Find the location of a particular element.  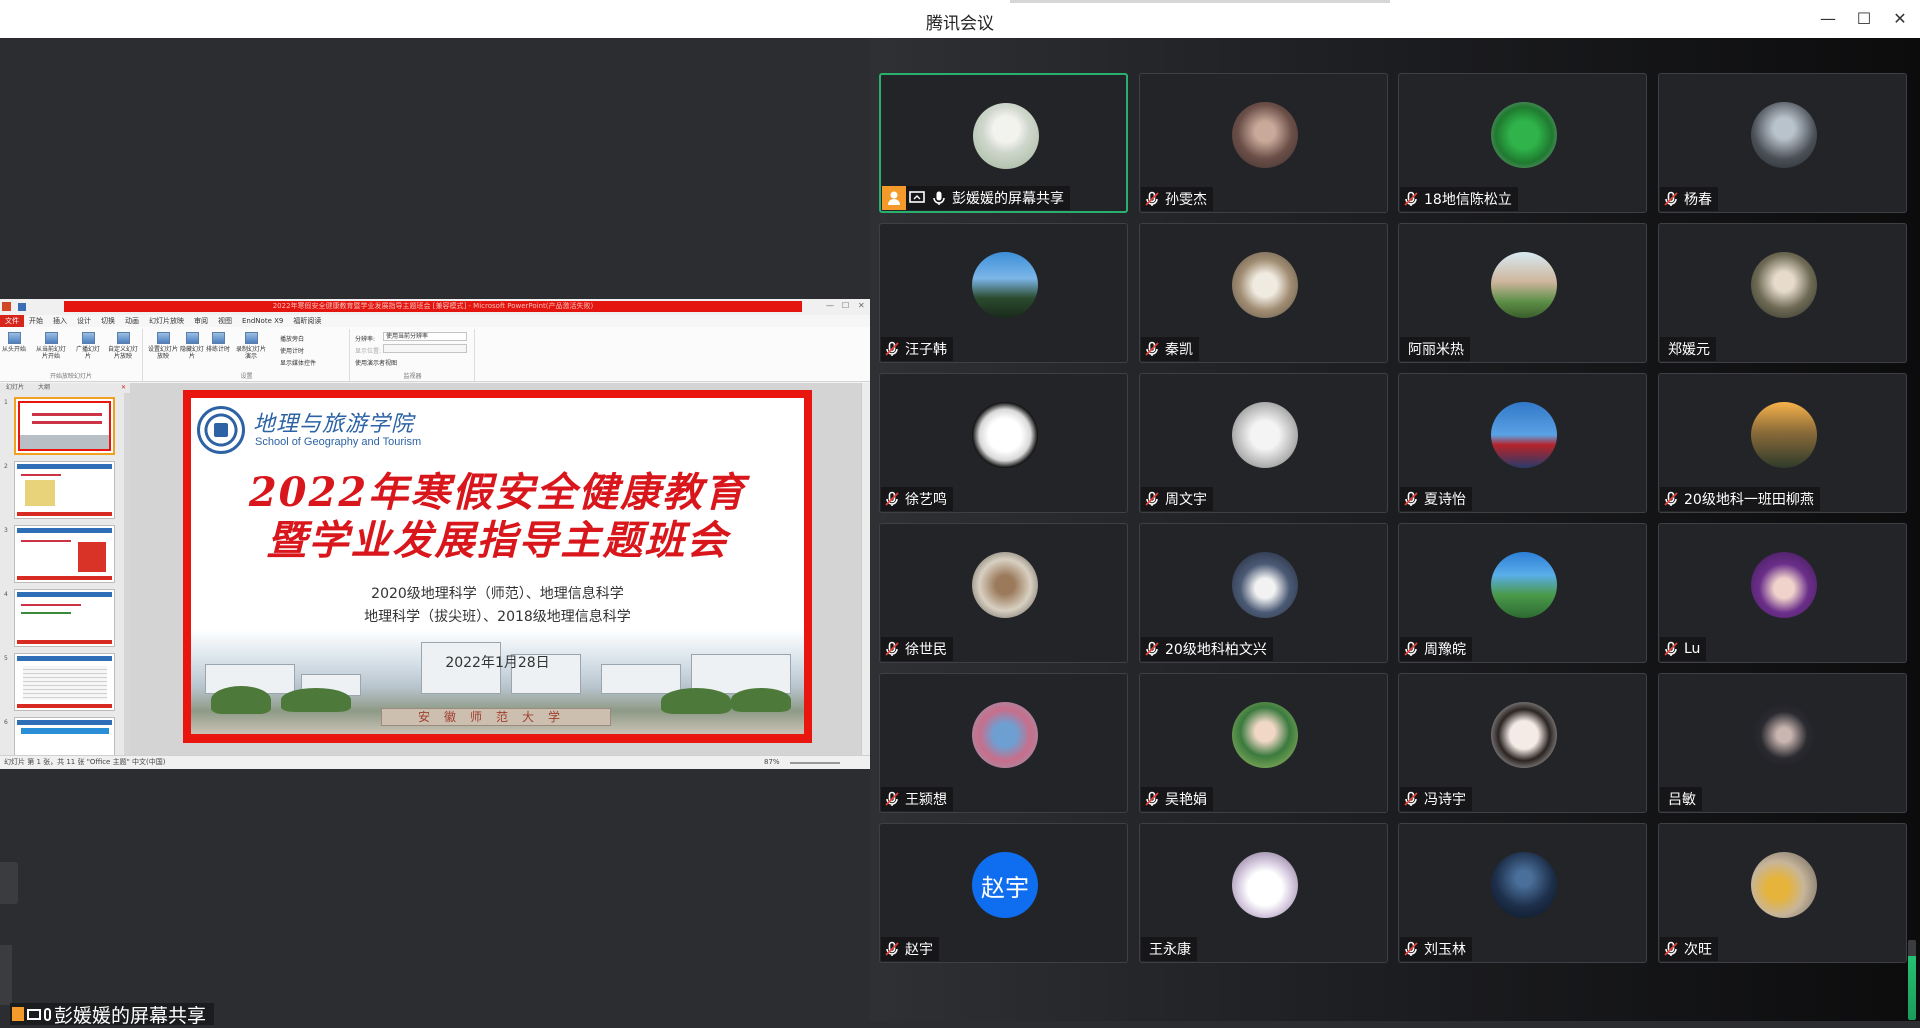

participant-tile: 彭媛媛的屏幕共享 is located at coordinates (1003, 143).